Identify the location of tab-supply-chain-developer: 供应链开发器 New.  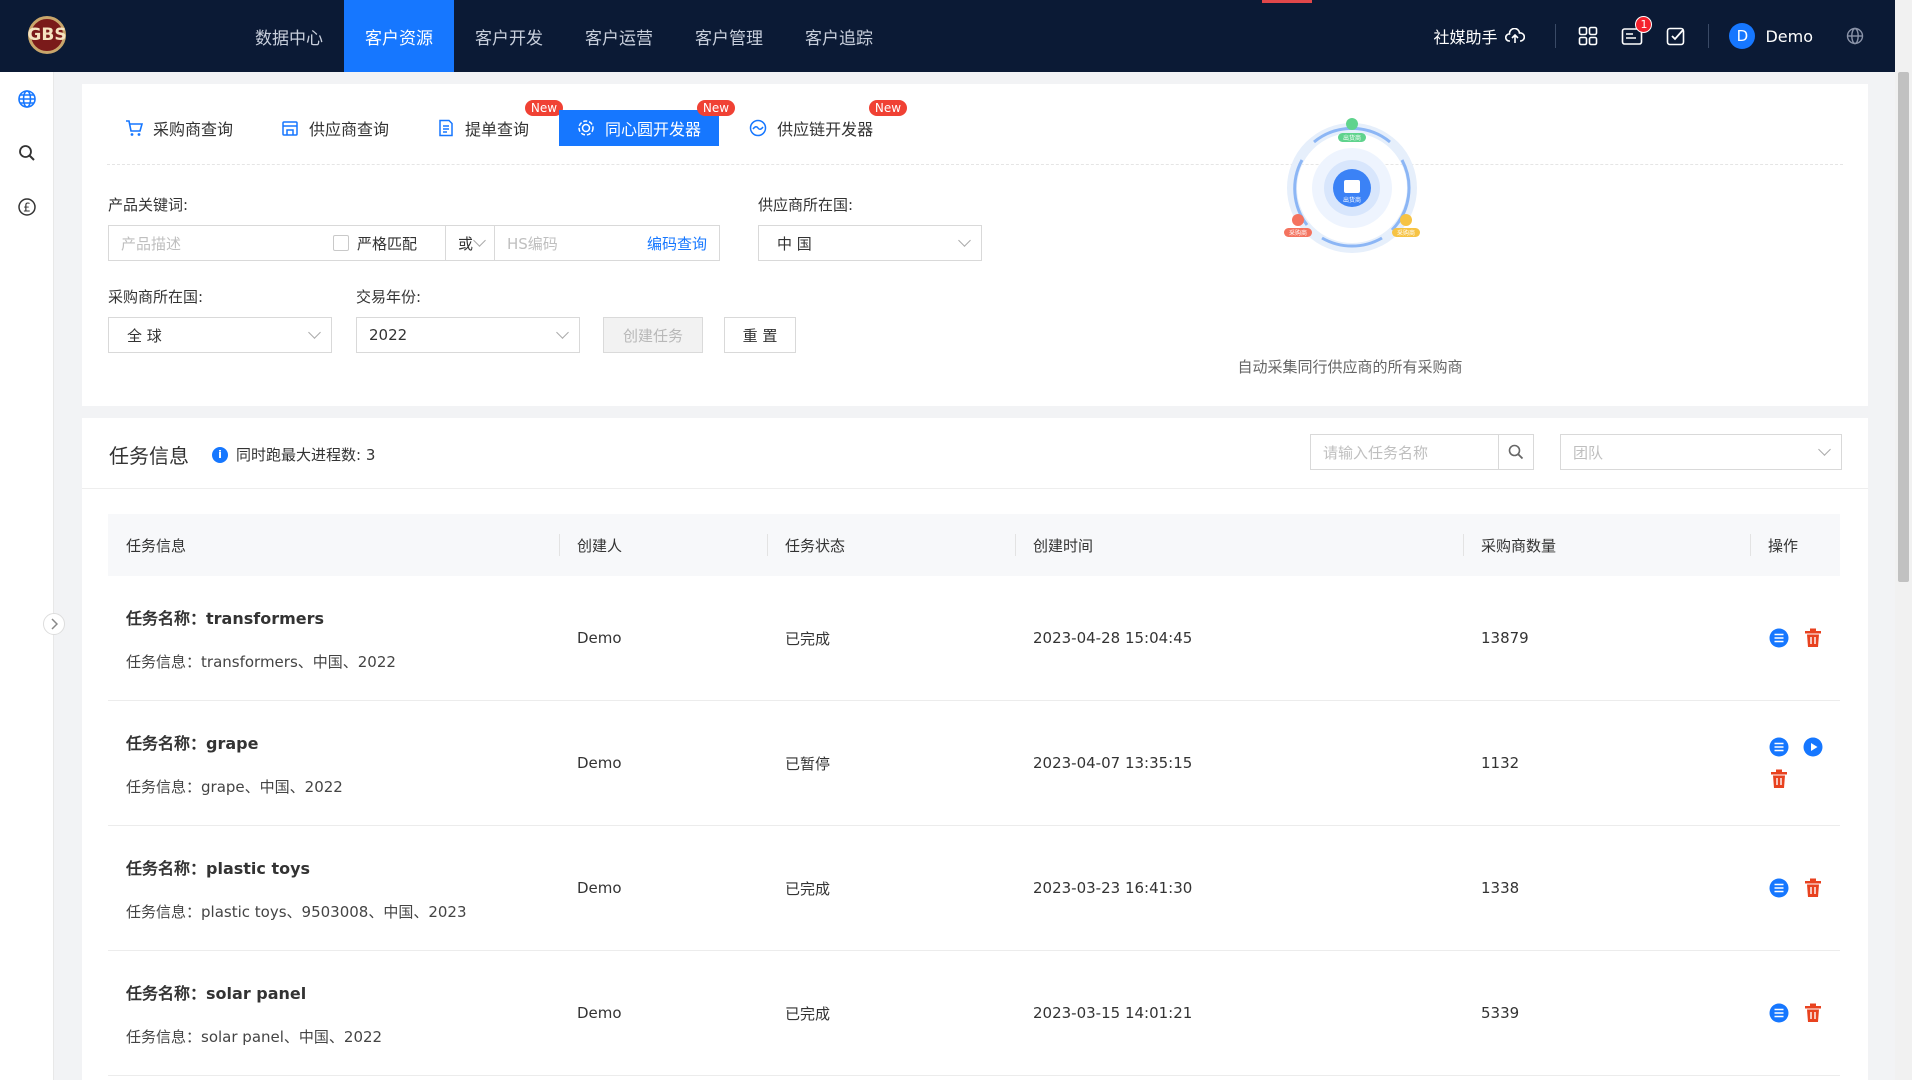
(819, 123).